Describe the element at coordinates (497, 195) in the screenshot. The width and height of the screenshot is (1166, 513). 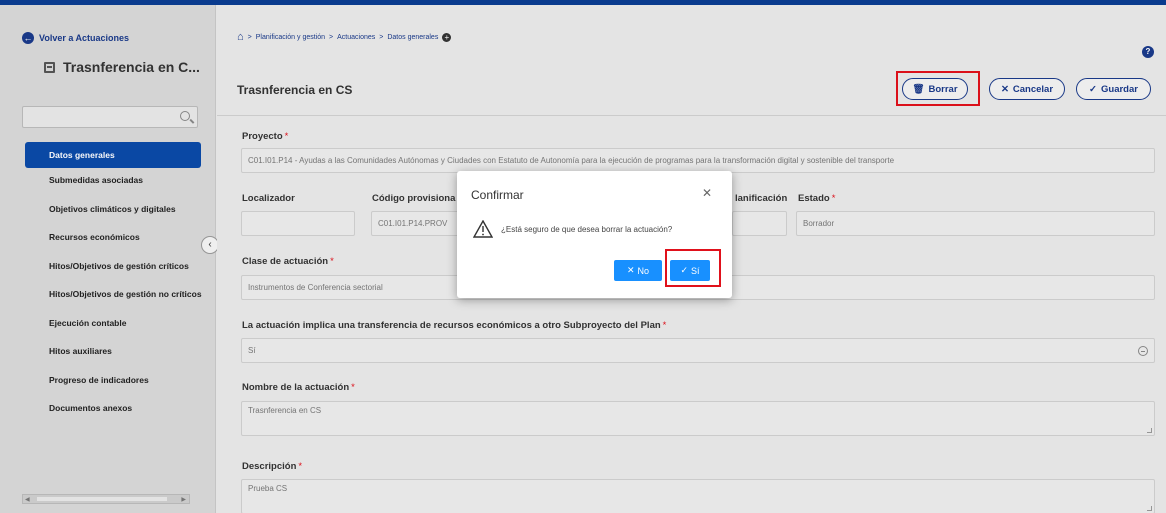
I see `dialog-title: Confirmar` at that location.